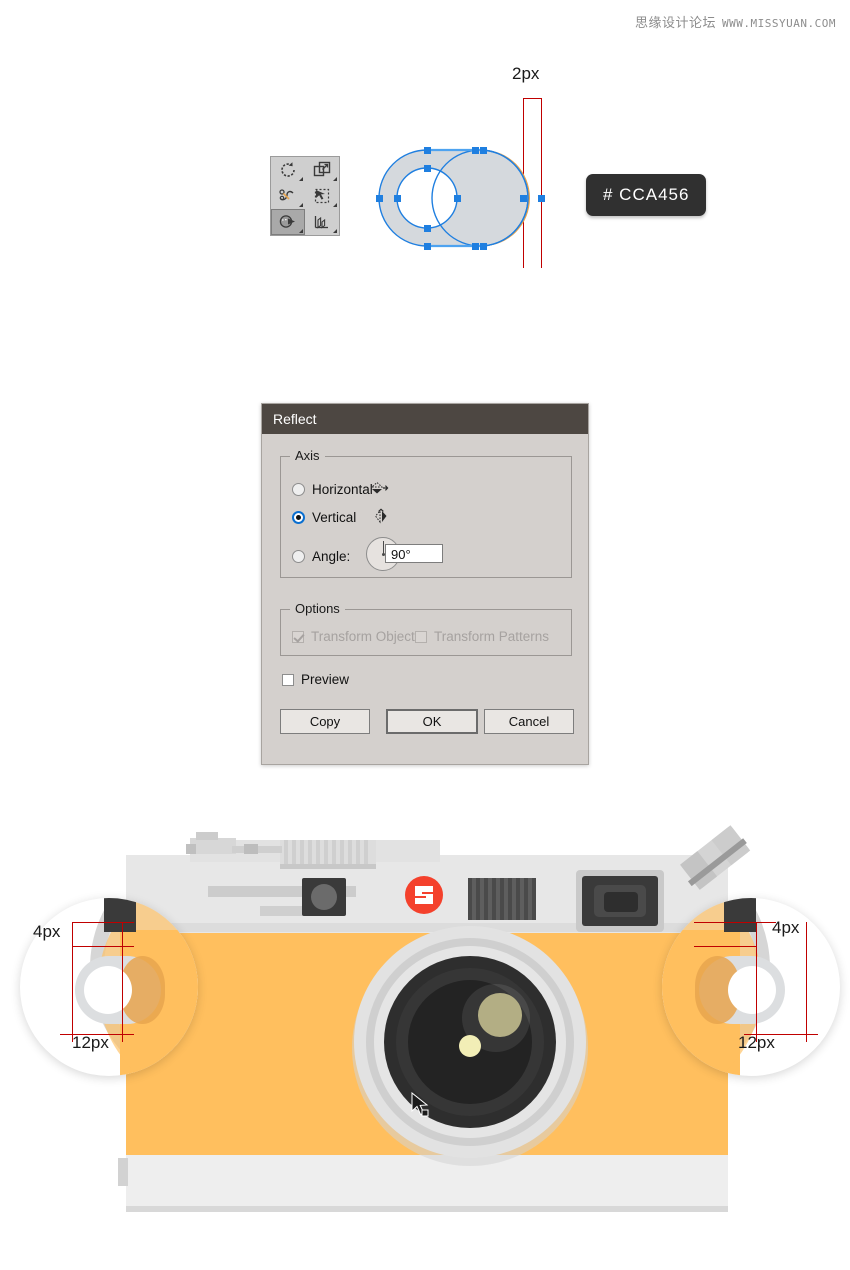 This screenshot has width=850, height=1270. I want to click on rotate-tool-button, so click(288, 170).